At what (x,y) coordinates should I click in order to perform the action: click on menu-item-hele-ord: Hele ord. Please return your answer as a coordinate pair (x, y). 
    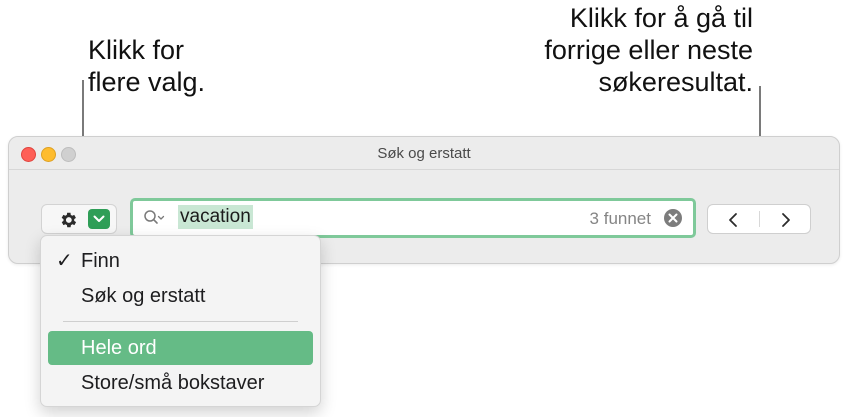
    Looking at the image, I should click on (180, 348).